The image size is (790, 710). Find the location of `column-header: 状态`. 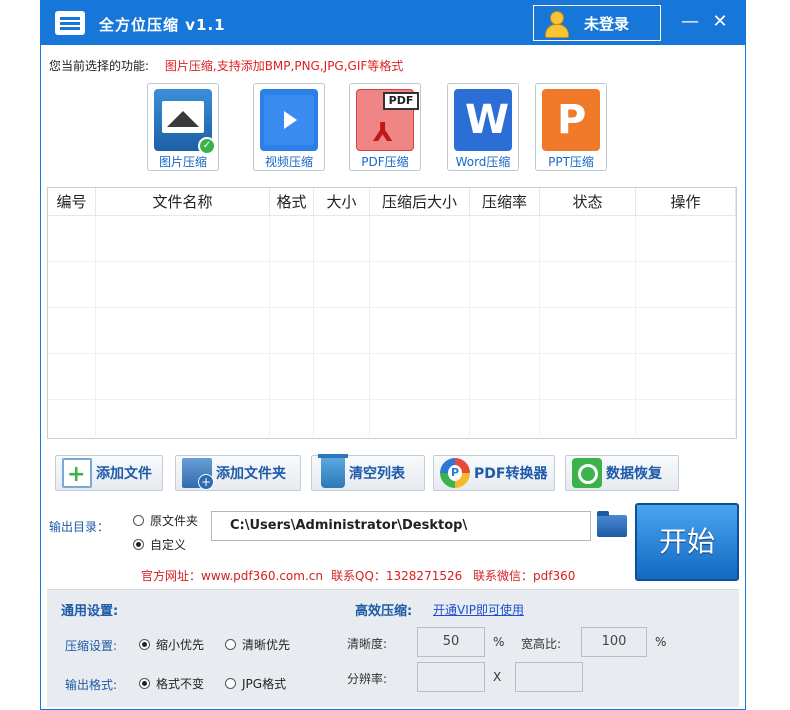

column-header: 状态 is located at coordinates (588, 201).